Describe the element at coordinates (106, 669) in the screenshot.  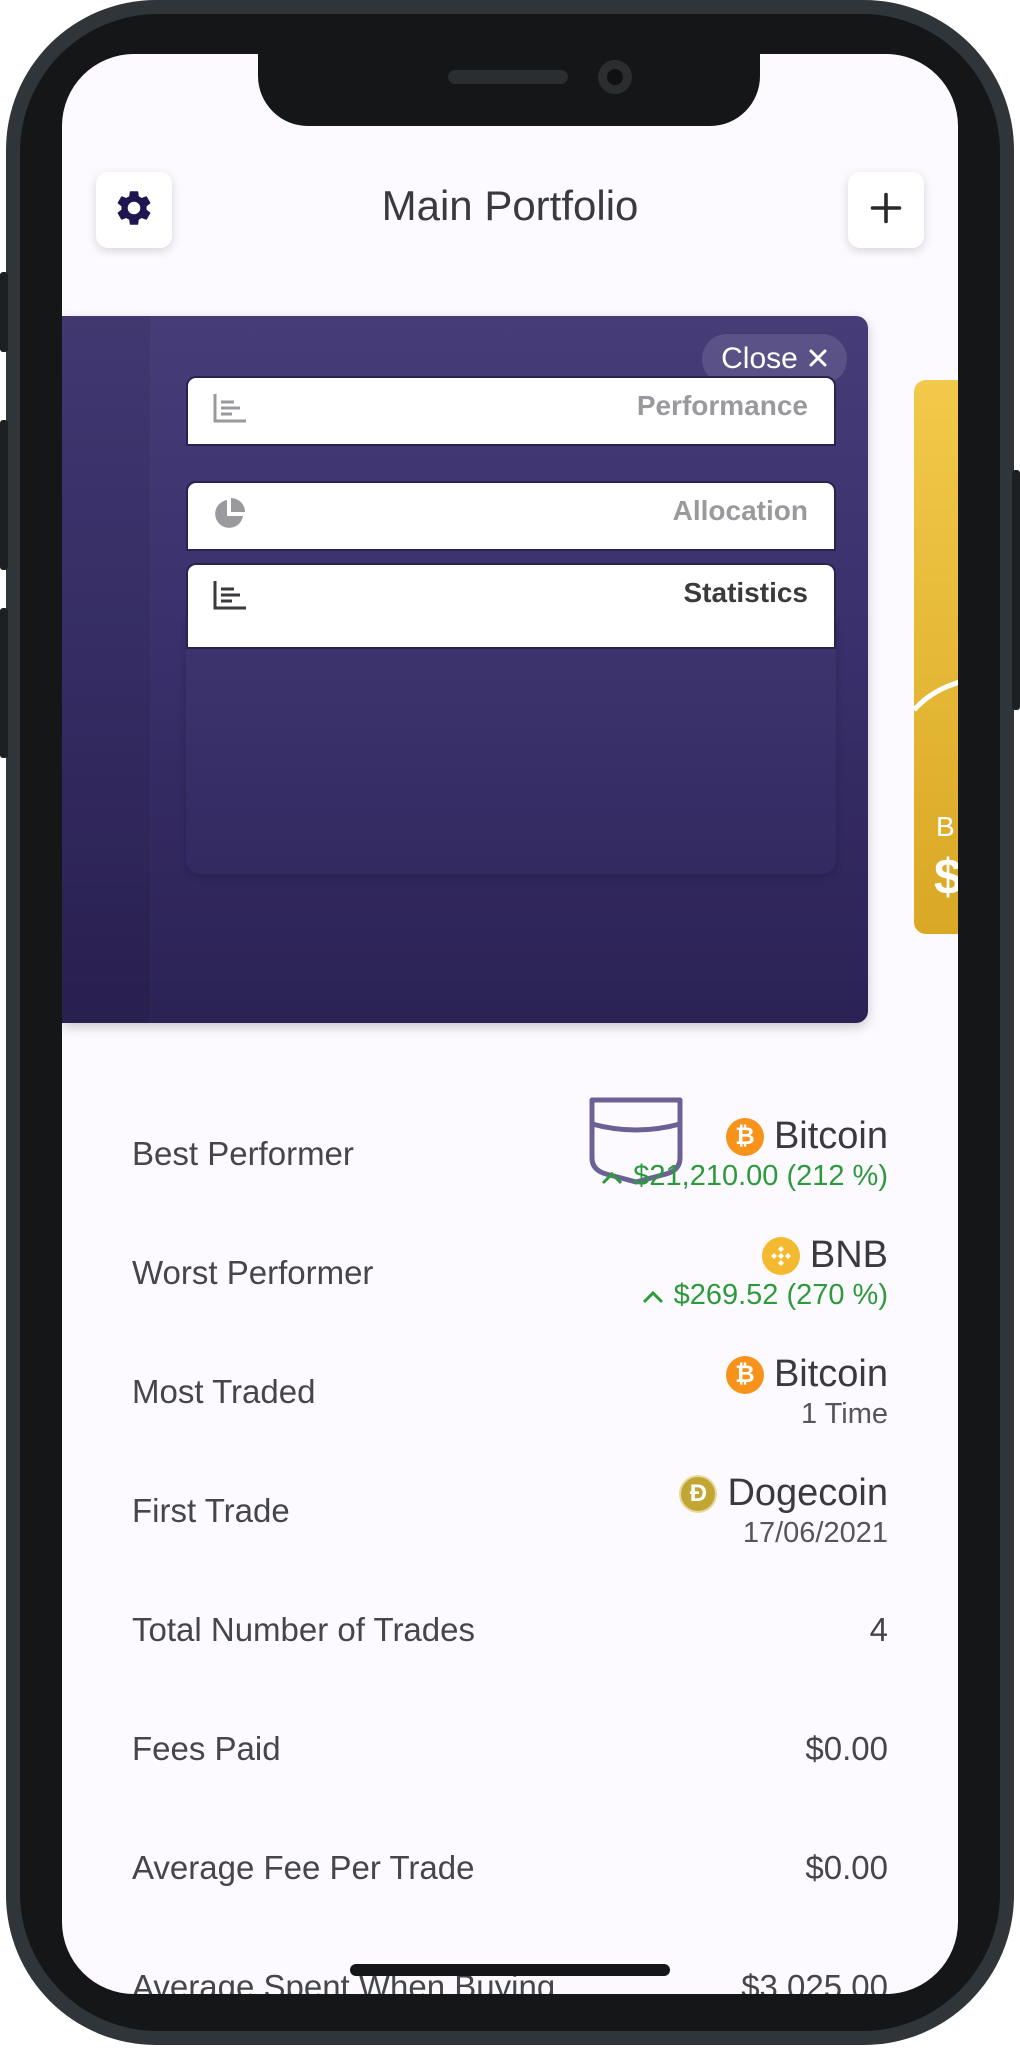
I see `card-edge` at that location.